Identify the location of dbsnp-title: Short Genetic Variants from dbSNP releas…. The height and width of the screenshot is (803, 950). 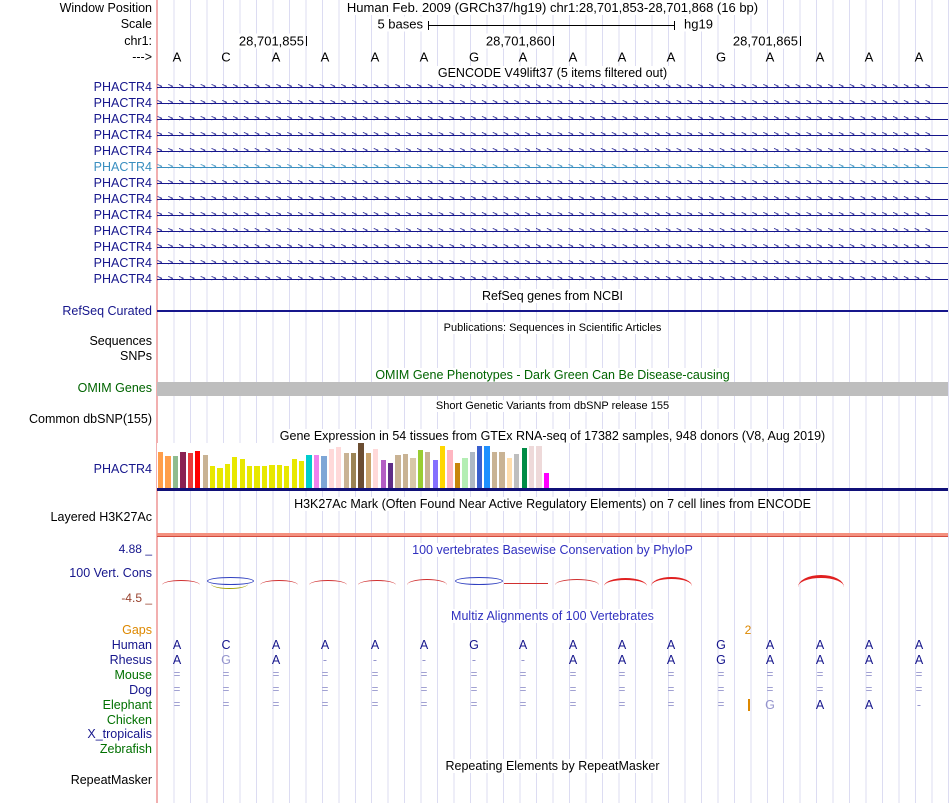
(552, 406).